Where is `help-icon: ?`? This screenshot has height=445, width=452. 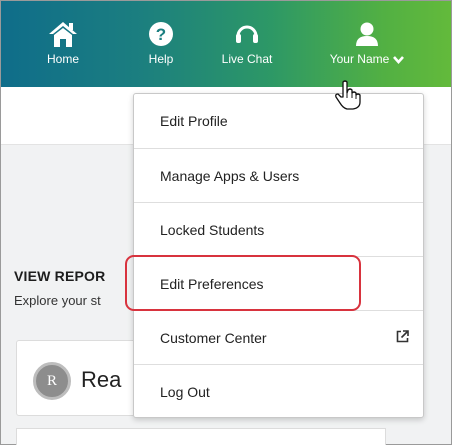
help-icon: ? is located at coordinates (161, 34).